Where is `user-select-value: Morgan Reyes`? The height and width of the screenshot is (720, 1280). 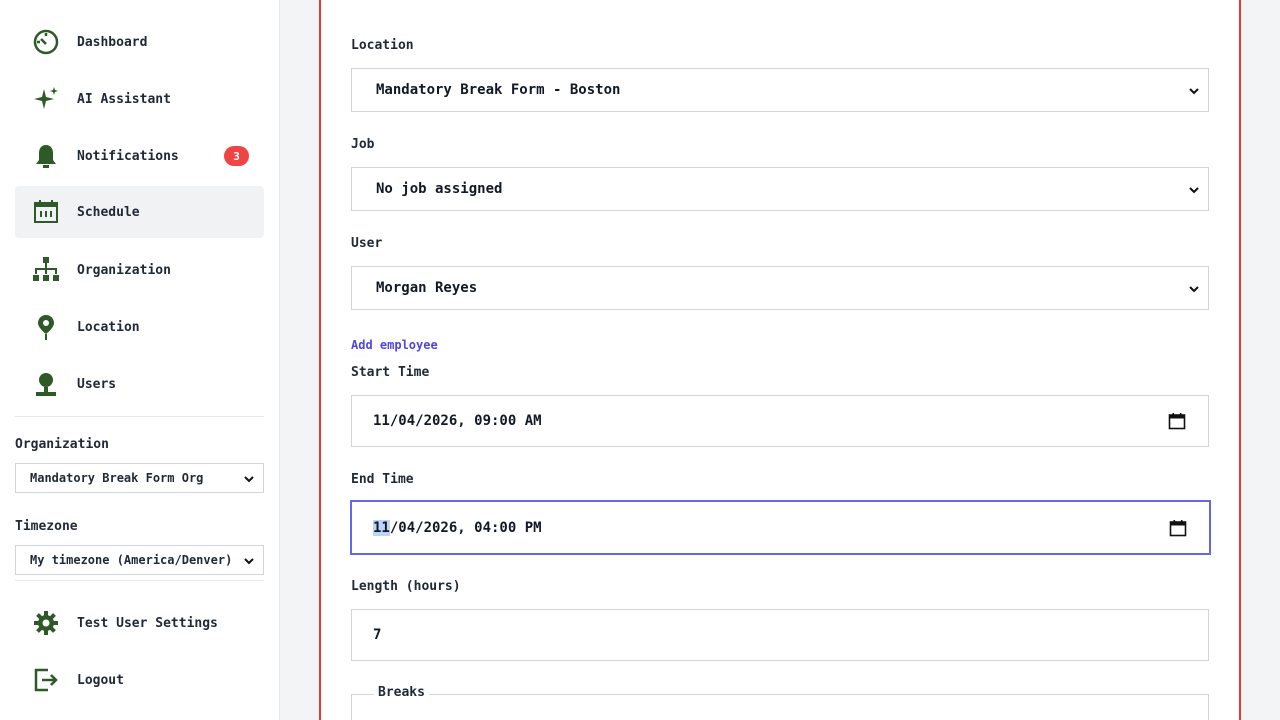 user-select-value: Morgan Reyes is located at coordinates (427, 288).